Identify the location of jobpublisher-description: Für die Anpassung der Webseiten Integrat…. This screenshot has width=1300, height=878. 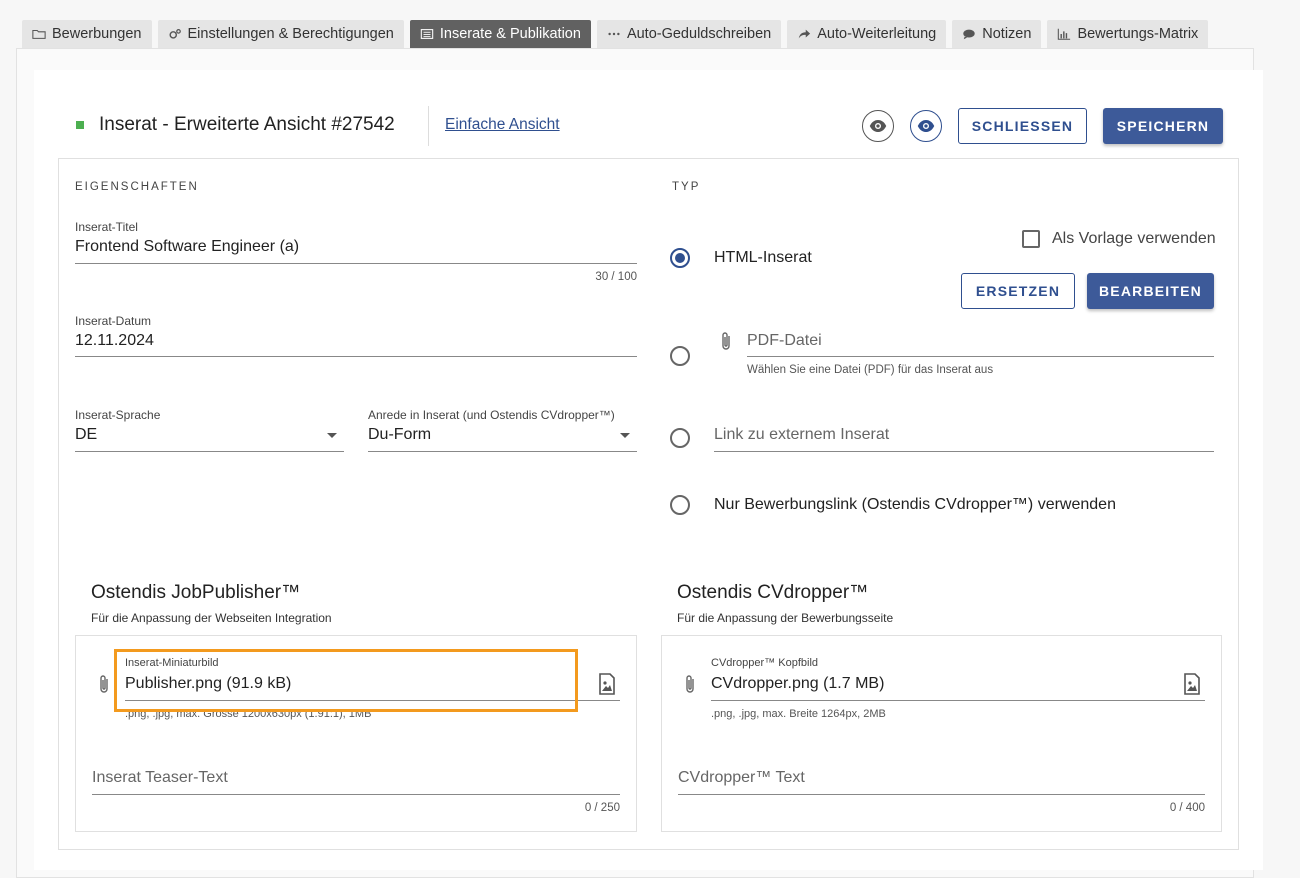
(211, 618).